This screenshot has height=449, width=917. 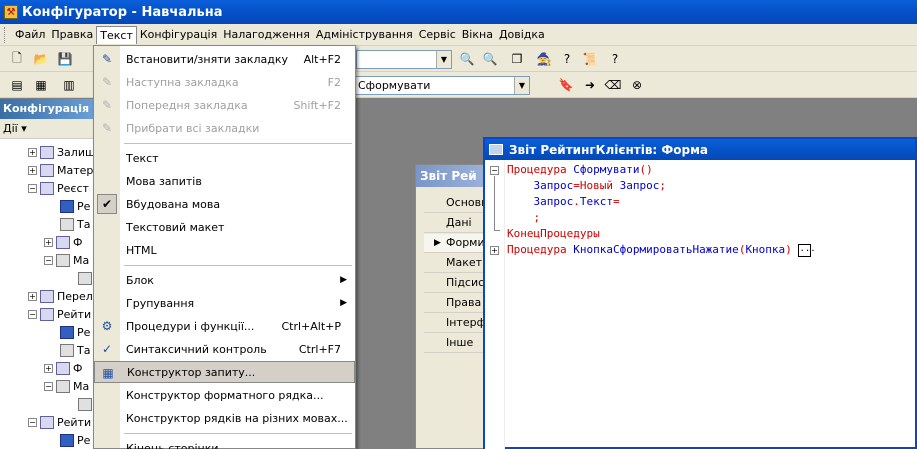 What do you see at coordinates (60, 296) in the screenshot?
I see `tree-node: + Перел` at bounding box center [60, 296].